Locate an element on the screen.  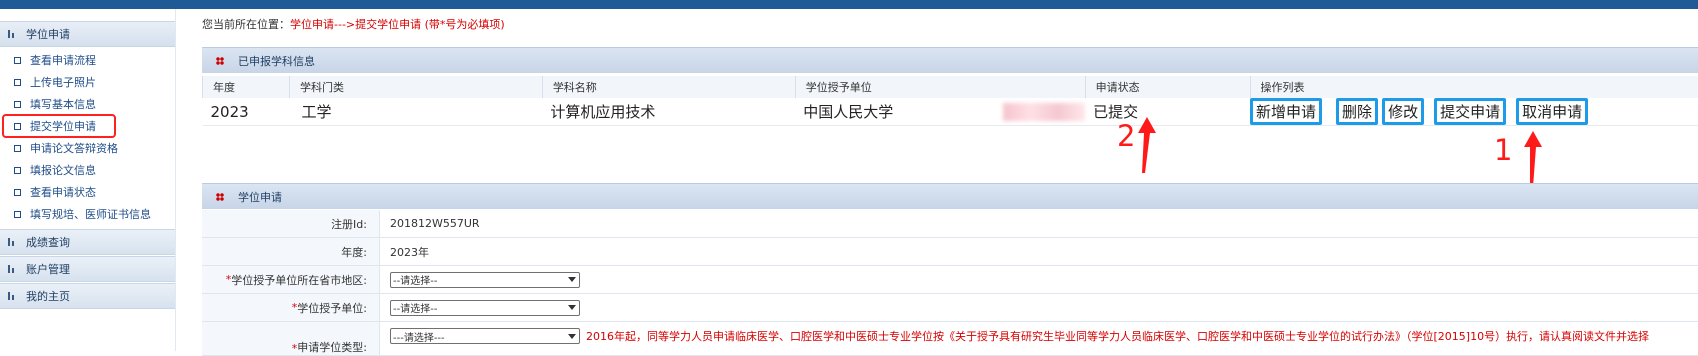
header-actions: 操作列表 is located at coordinates (1474, 87).